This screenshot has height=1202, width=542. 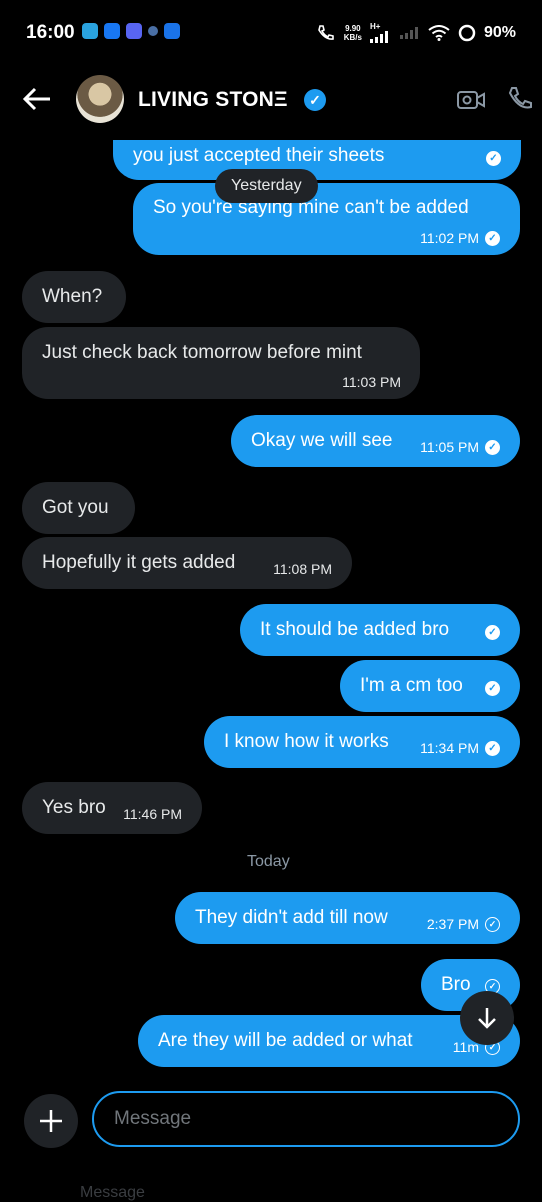 What do you see at coordinates (202, 352) in the screenshot?
I see `message-text: Just check back tomorrow before mint` at bounding box center [202, 352].